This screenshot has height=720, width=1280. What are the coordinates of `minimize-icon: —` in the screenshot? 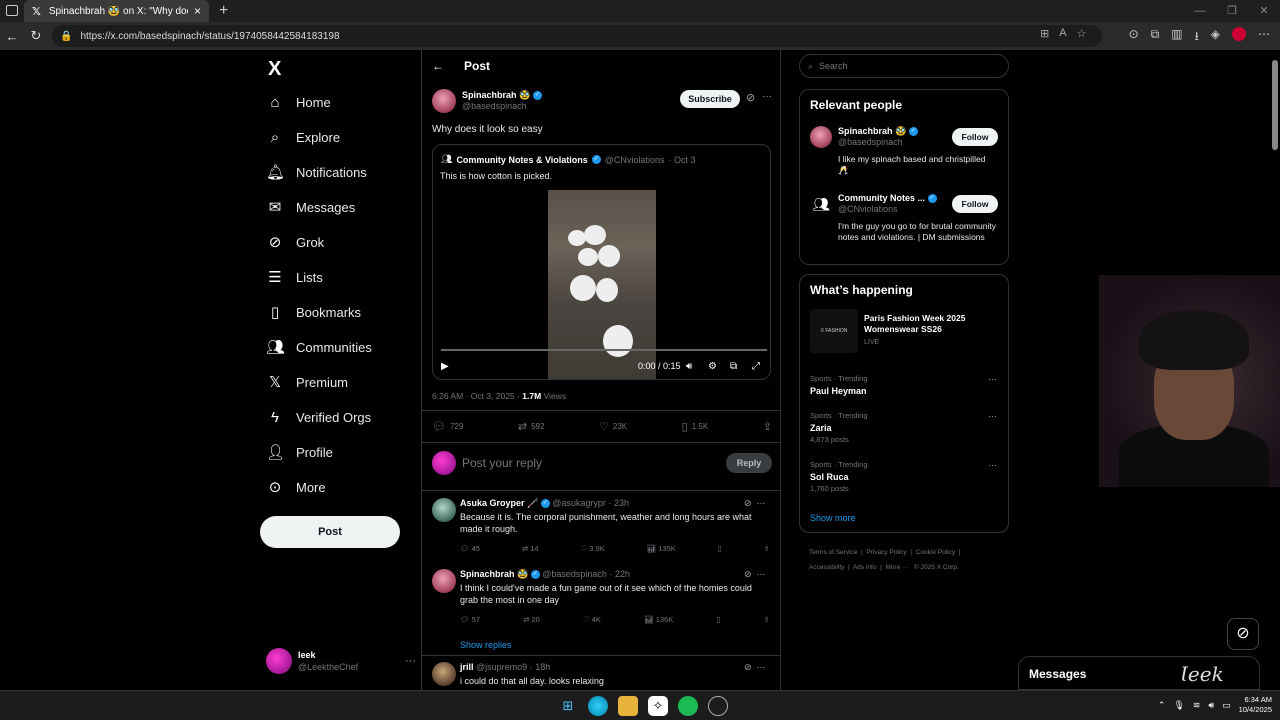 It's located at (1200, 11).